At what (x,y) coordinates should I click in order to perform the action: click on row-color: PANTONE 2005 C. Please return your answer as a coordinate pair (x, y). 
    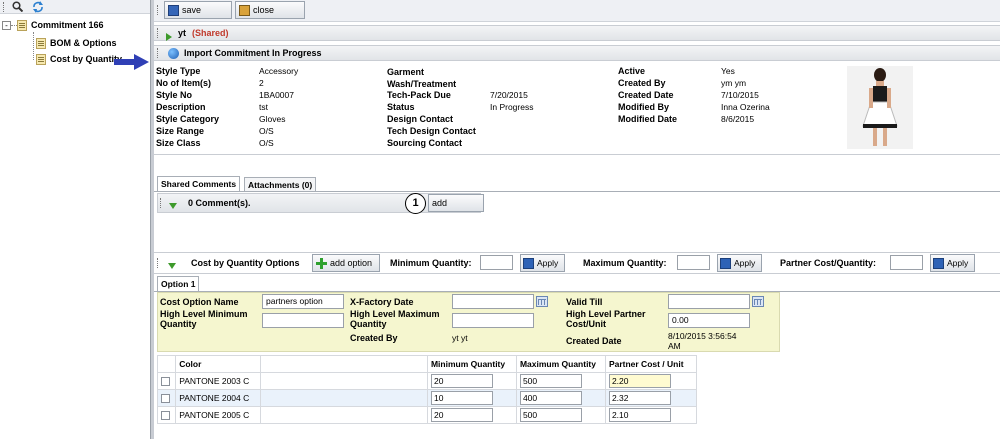
    Looking at the image, I should click on (218, 415).